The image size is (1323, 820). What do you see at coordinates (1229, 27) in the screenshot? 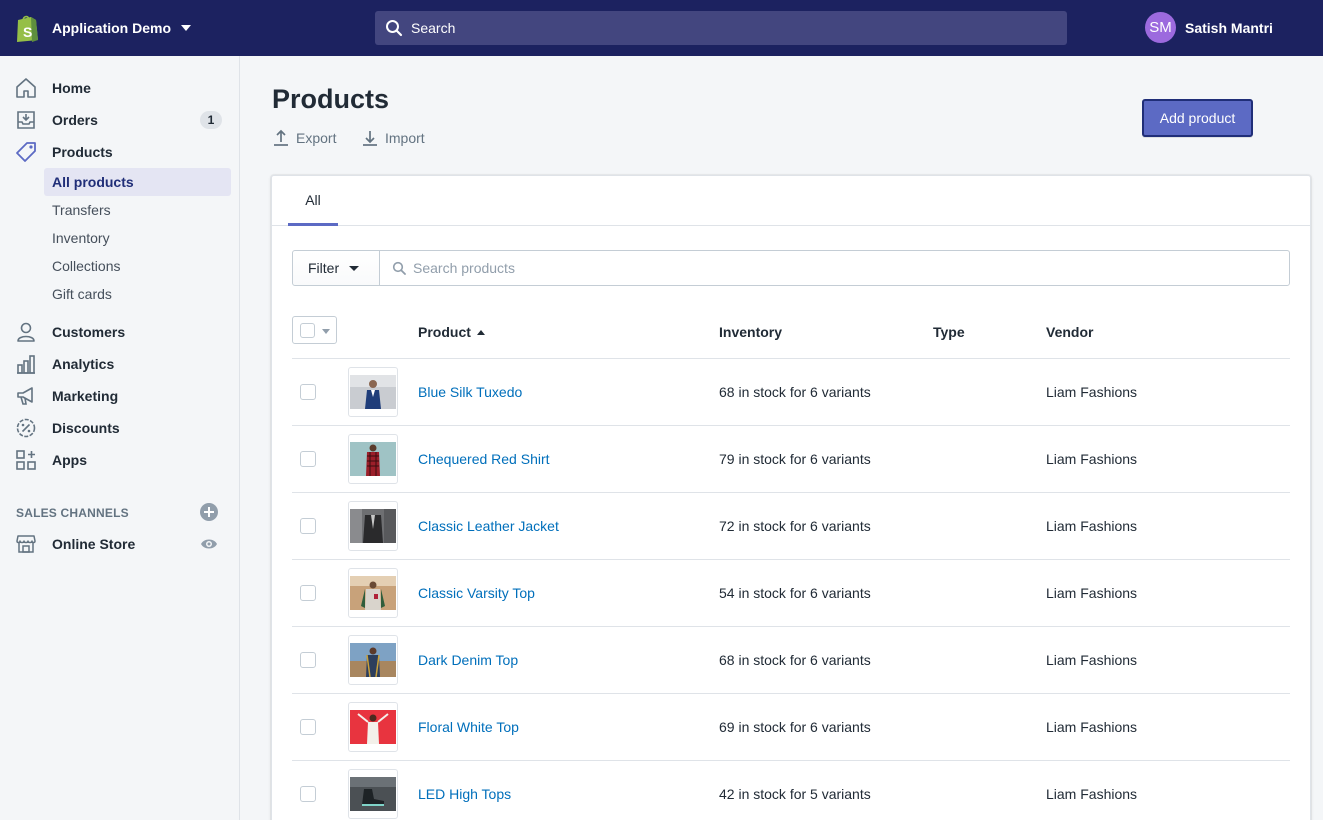
I see `user-name: Satish Mantri` at bounding box center [1229, 27].